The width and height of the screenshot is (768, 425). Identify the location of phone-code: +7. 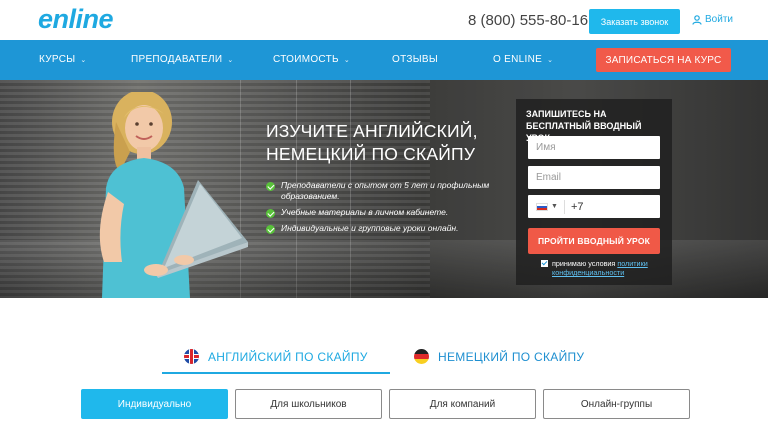
(577, 206).